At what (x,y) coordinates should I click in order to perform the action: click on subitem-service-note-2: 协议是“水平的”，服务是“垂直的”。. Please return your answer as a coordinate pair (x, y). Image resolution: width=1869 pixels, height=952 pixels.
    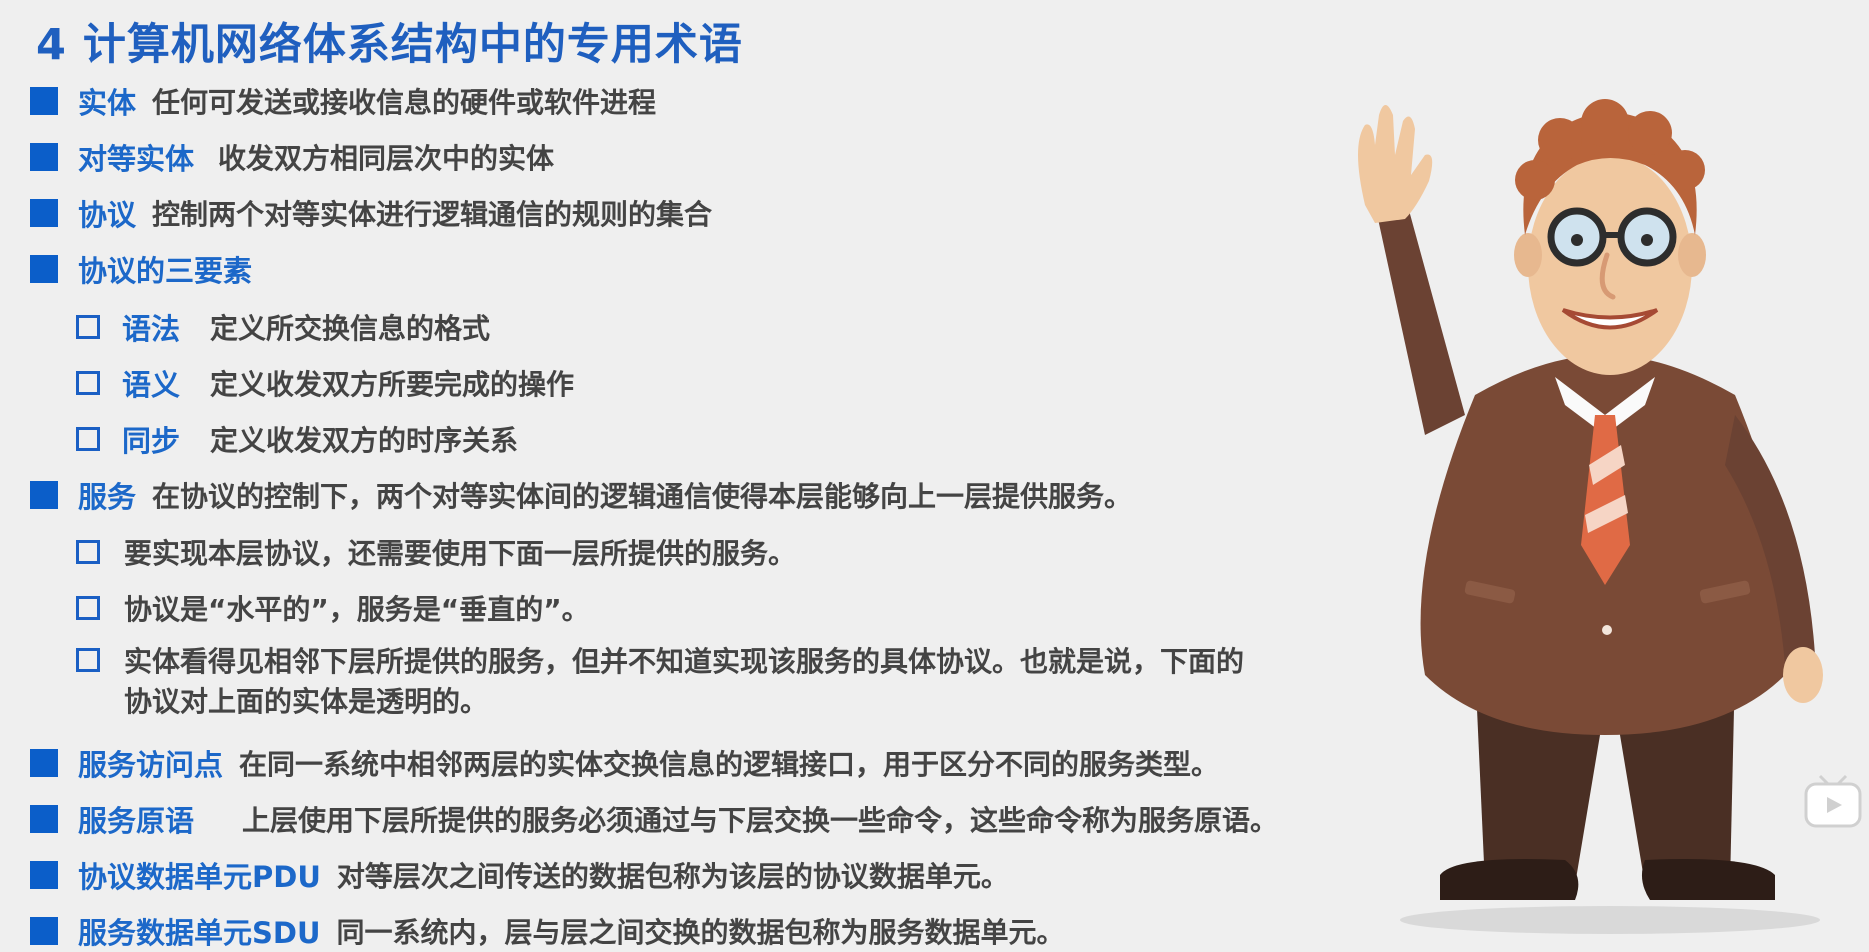
    Looking at the image, I should click on (333, 608).